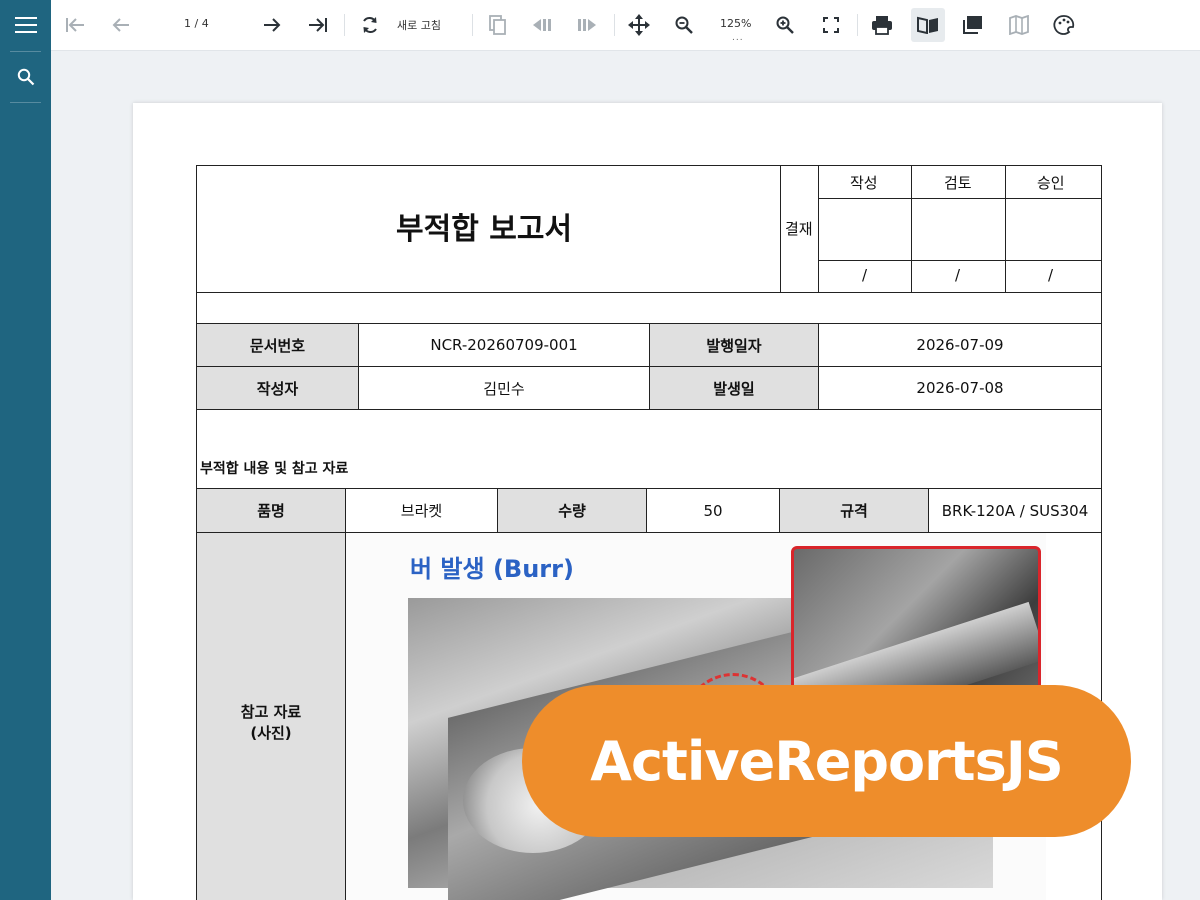 Image resolution: width=1200 pixels, height=900 pixels. I want to click on sidebar-divider, so click(25, 102).